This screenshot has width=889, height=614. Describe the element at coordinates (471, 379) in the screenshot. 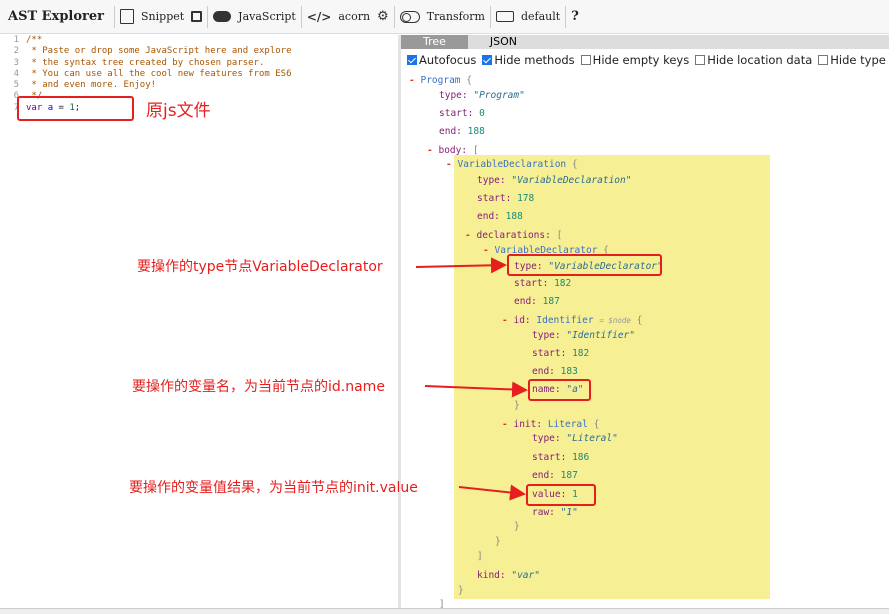

I see `annotation-arrows` at that location.